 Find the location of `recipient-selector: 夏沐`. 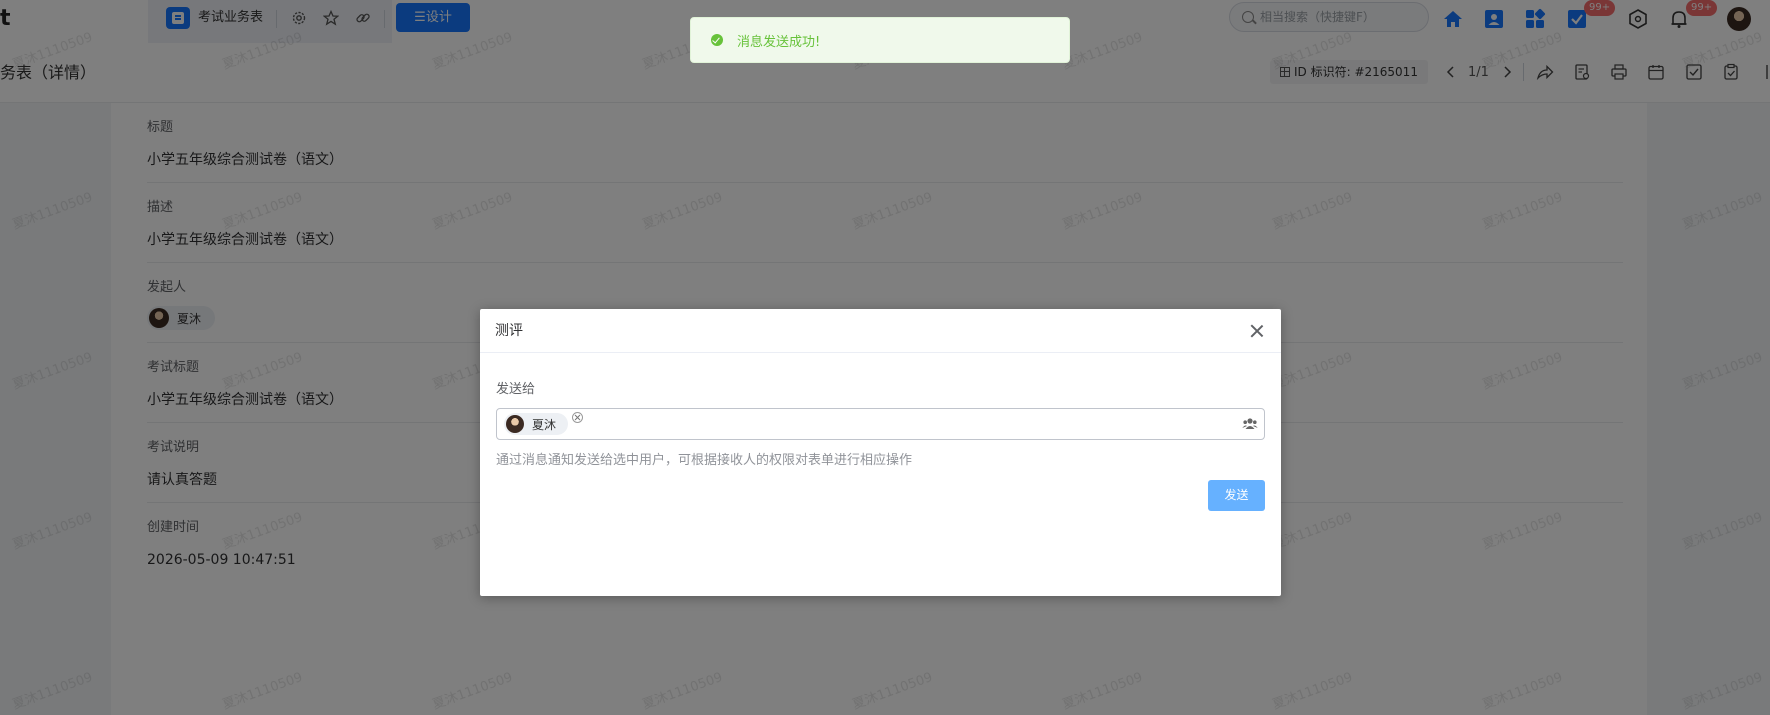

recipient-selector: 夏沐 is located at coordinates (880, 424).